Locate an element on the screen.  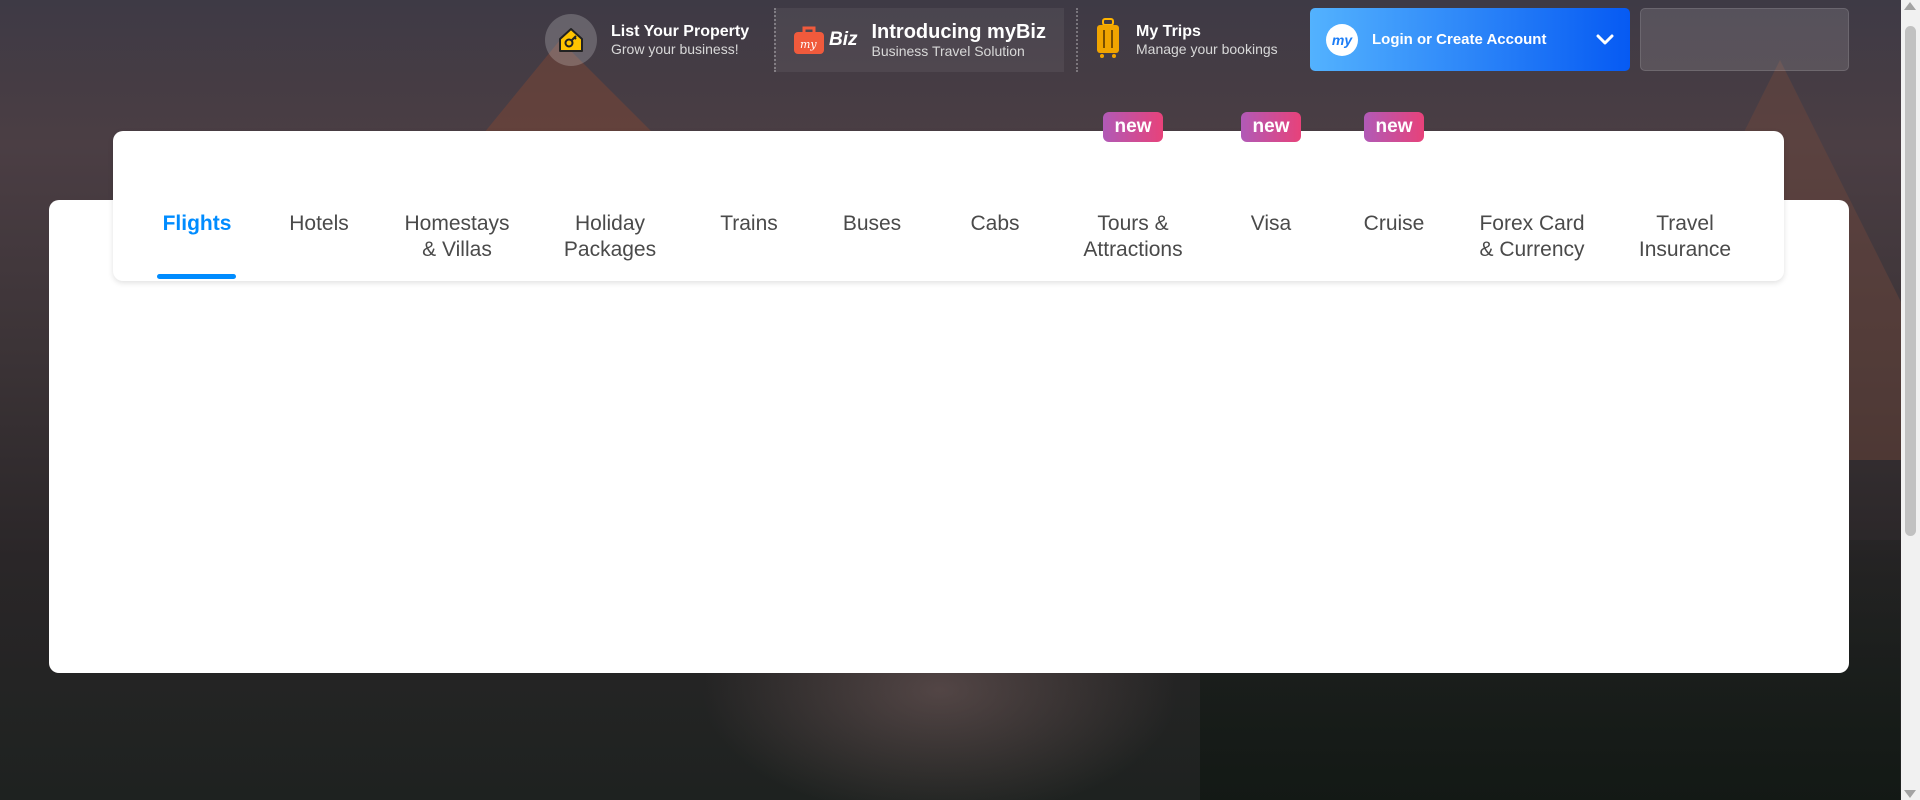
tab-buses: Buses is located at coordinates (872, 224).